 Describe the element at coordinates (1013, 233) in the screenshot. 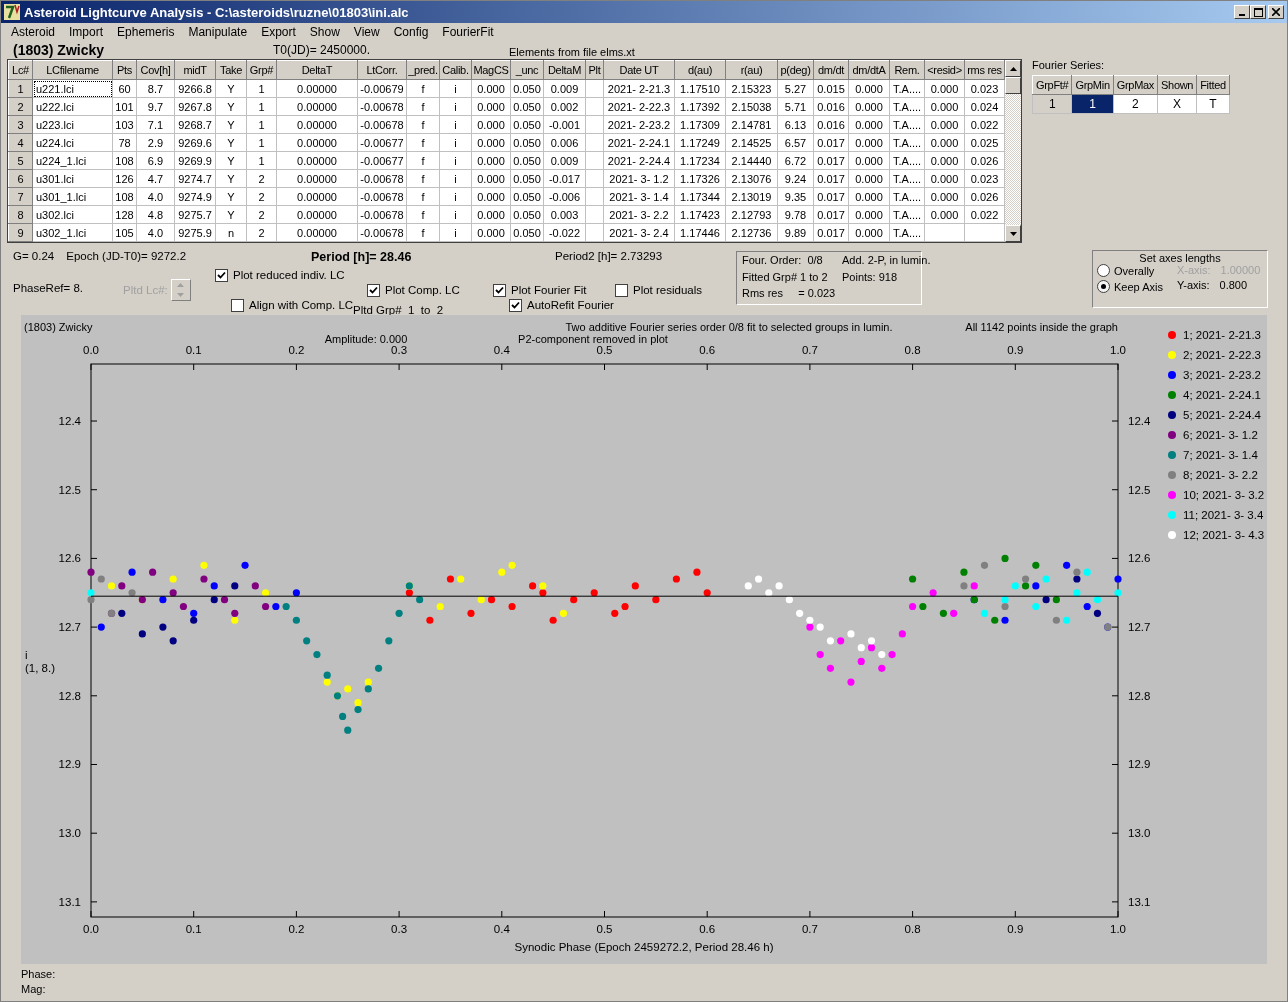

I see `scroll-down-button` at that location.